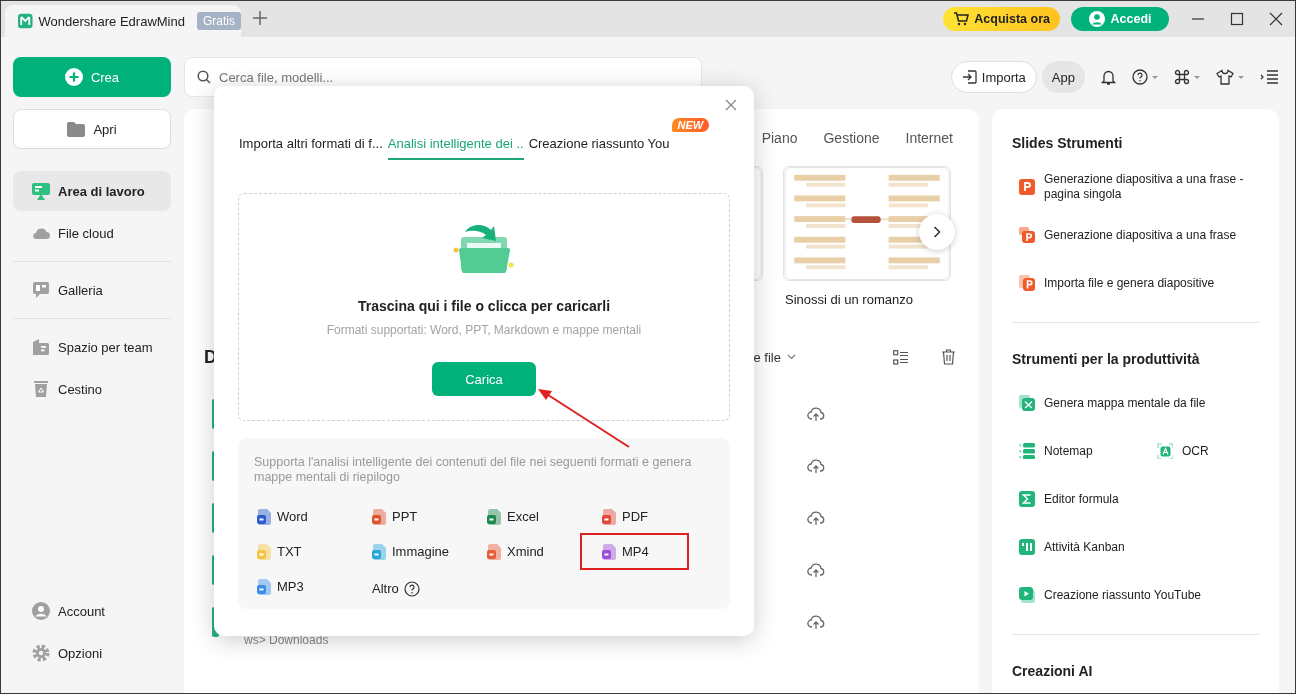  Describe the element at coordinates (92, 653) in the screenshot. I see `nav-item: Opzioni` at that location.